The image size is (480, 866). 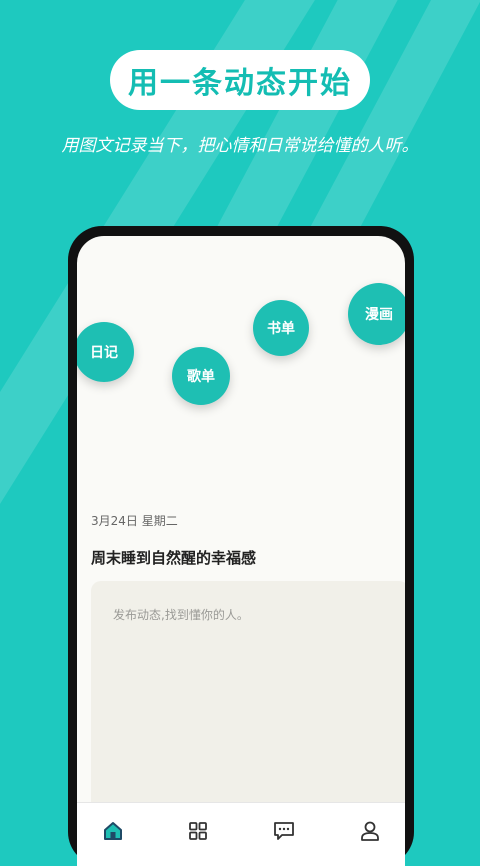 I want to click on category-label: 日记, so click(x=104, y=353).